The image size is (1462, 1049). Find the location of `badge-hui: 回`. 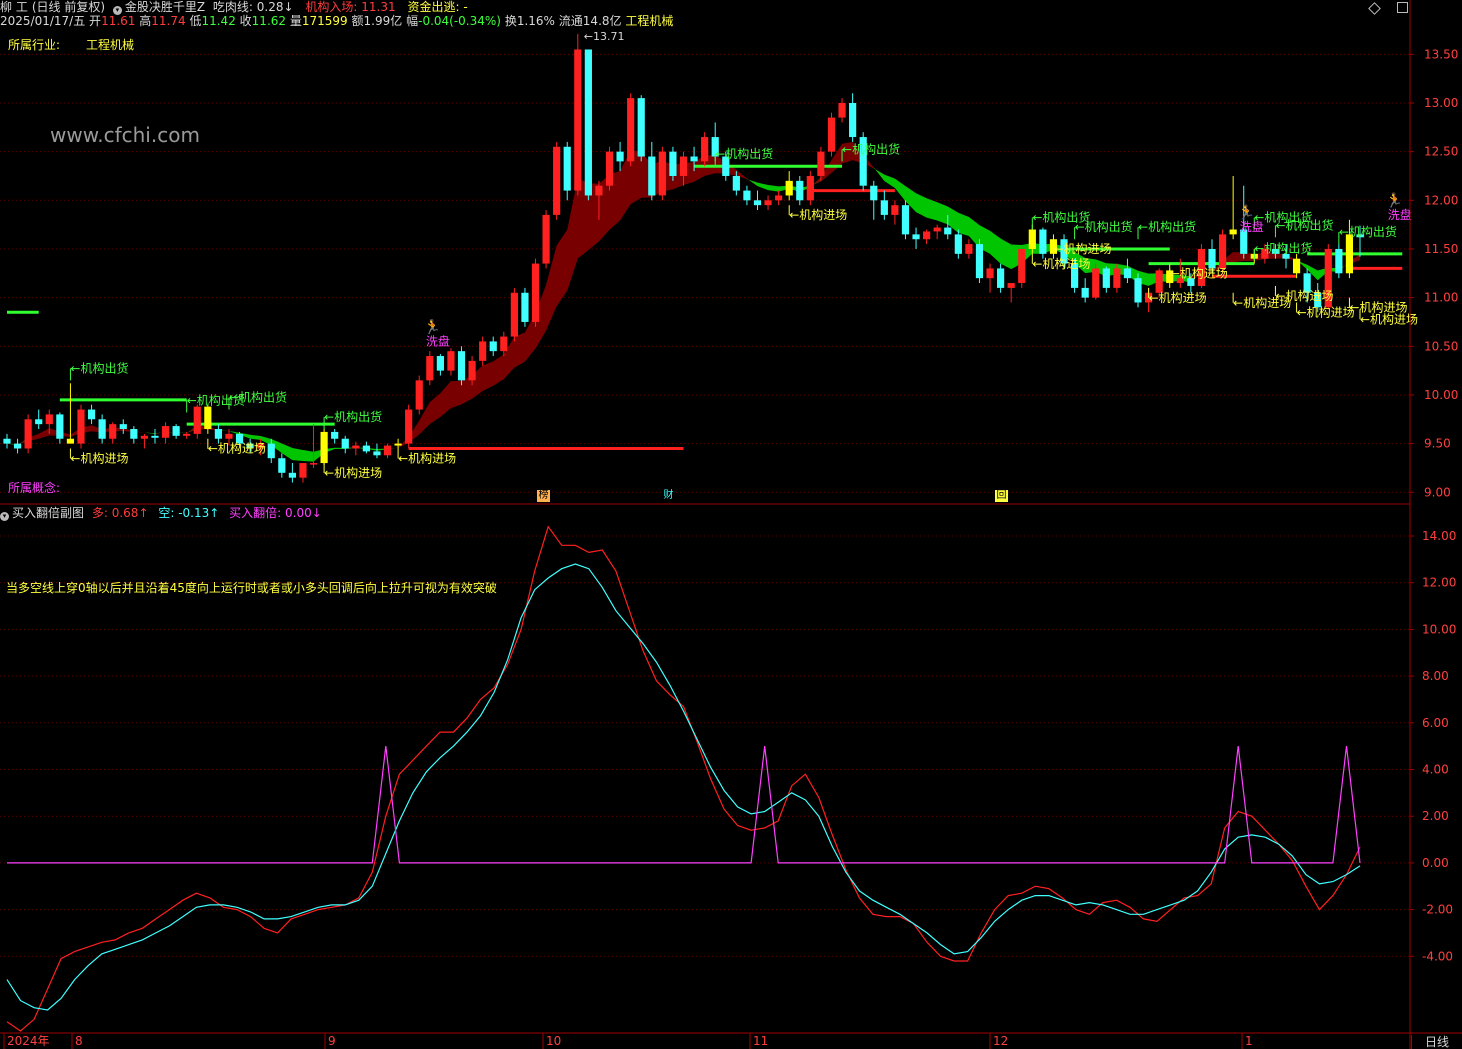

badge-hui: 回 is located at coordinates (1001, 496).